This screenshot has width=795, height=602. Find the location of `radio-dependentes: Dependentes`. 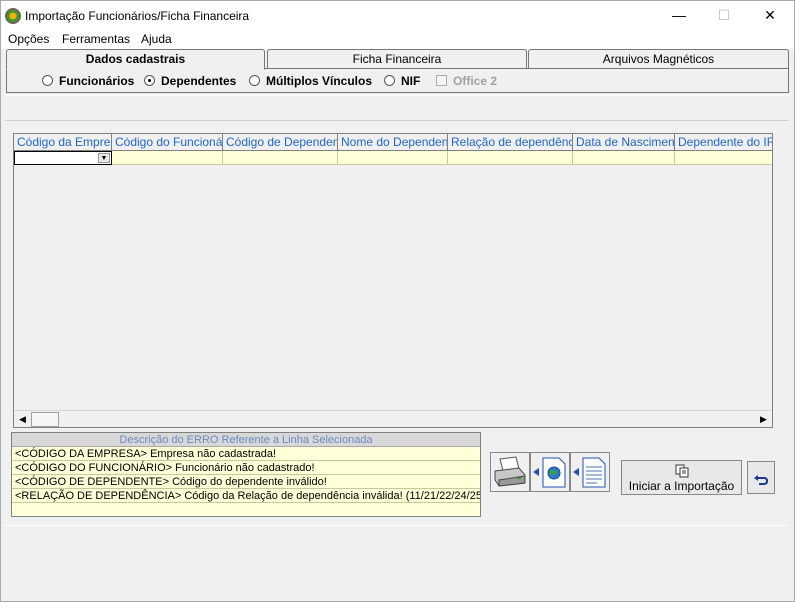

radio-dependentes: Dependentes is located at coordinates (190, 81).